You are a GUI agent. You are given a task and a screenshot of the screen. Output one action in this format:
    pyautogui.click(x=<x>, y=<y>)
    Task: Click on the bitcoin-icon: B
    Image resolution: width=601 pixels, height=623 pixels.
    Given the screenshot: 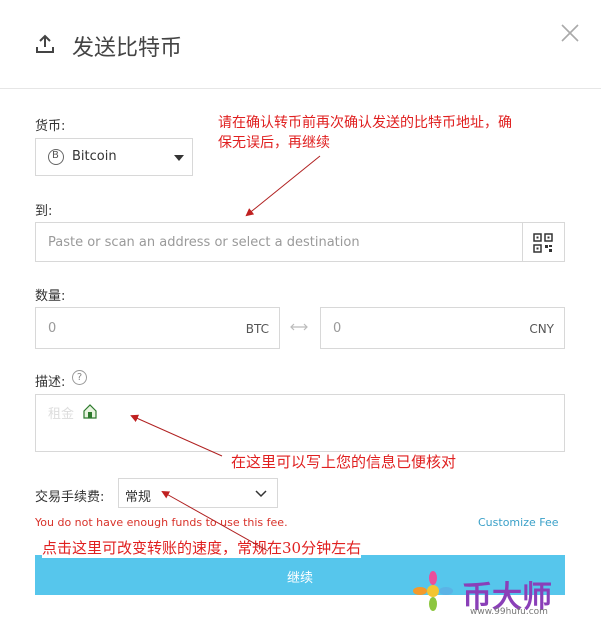 What is the action you would take?
    pyautogui.click(x=56, y=157)
    